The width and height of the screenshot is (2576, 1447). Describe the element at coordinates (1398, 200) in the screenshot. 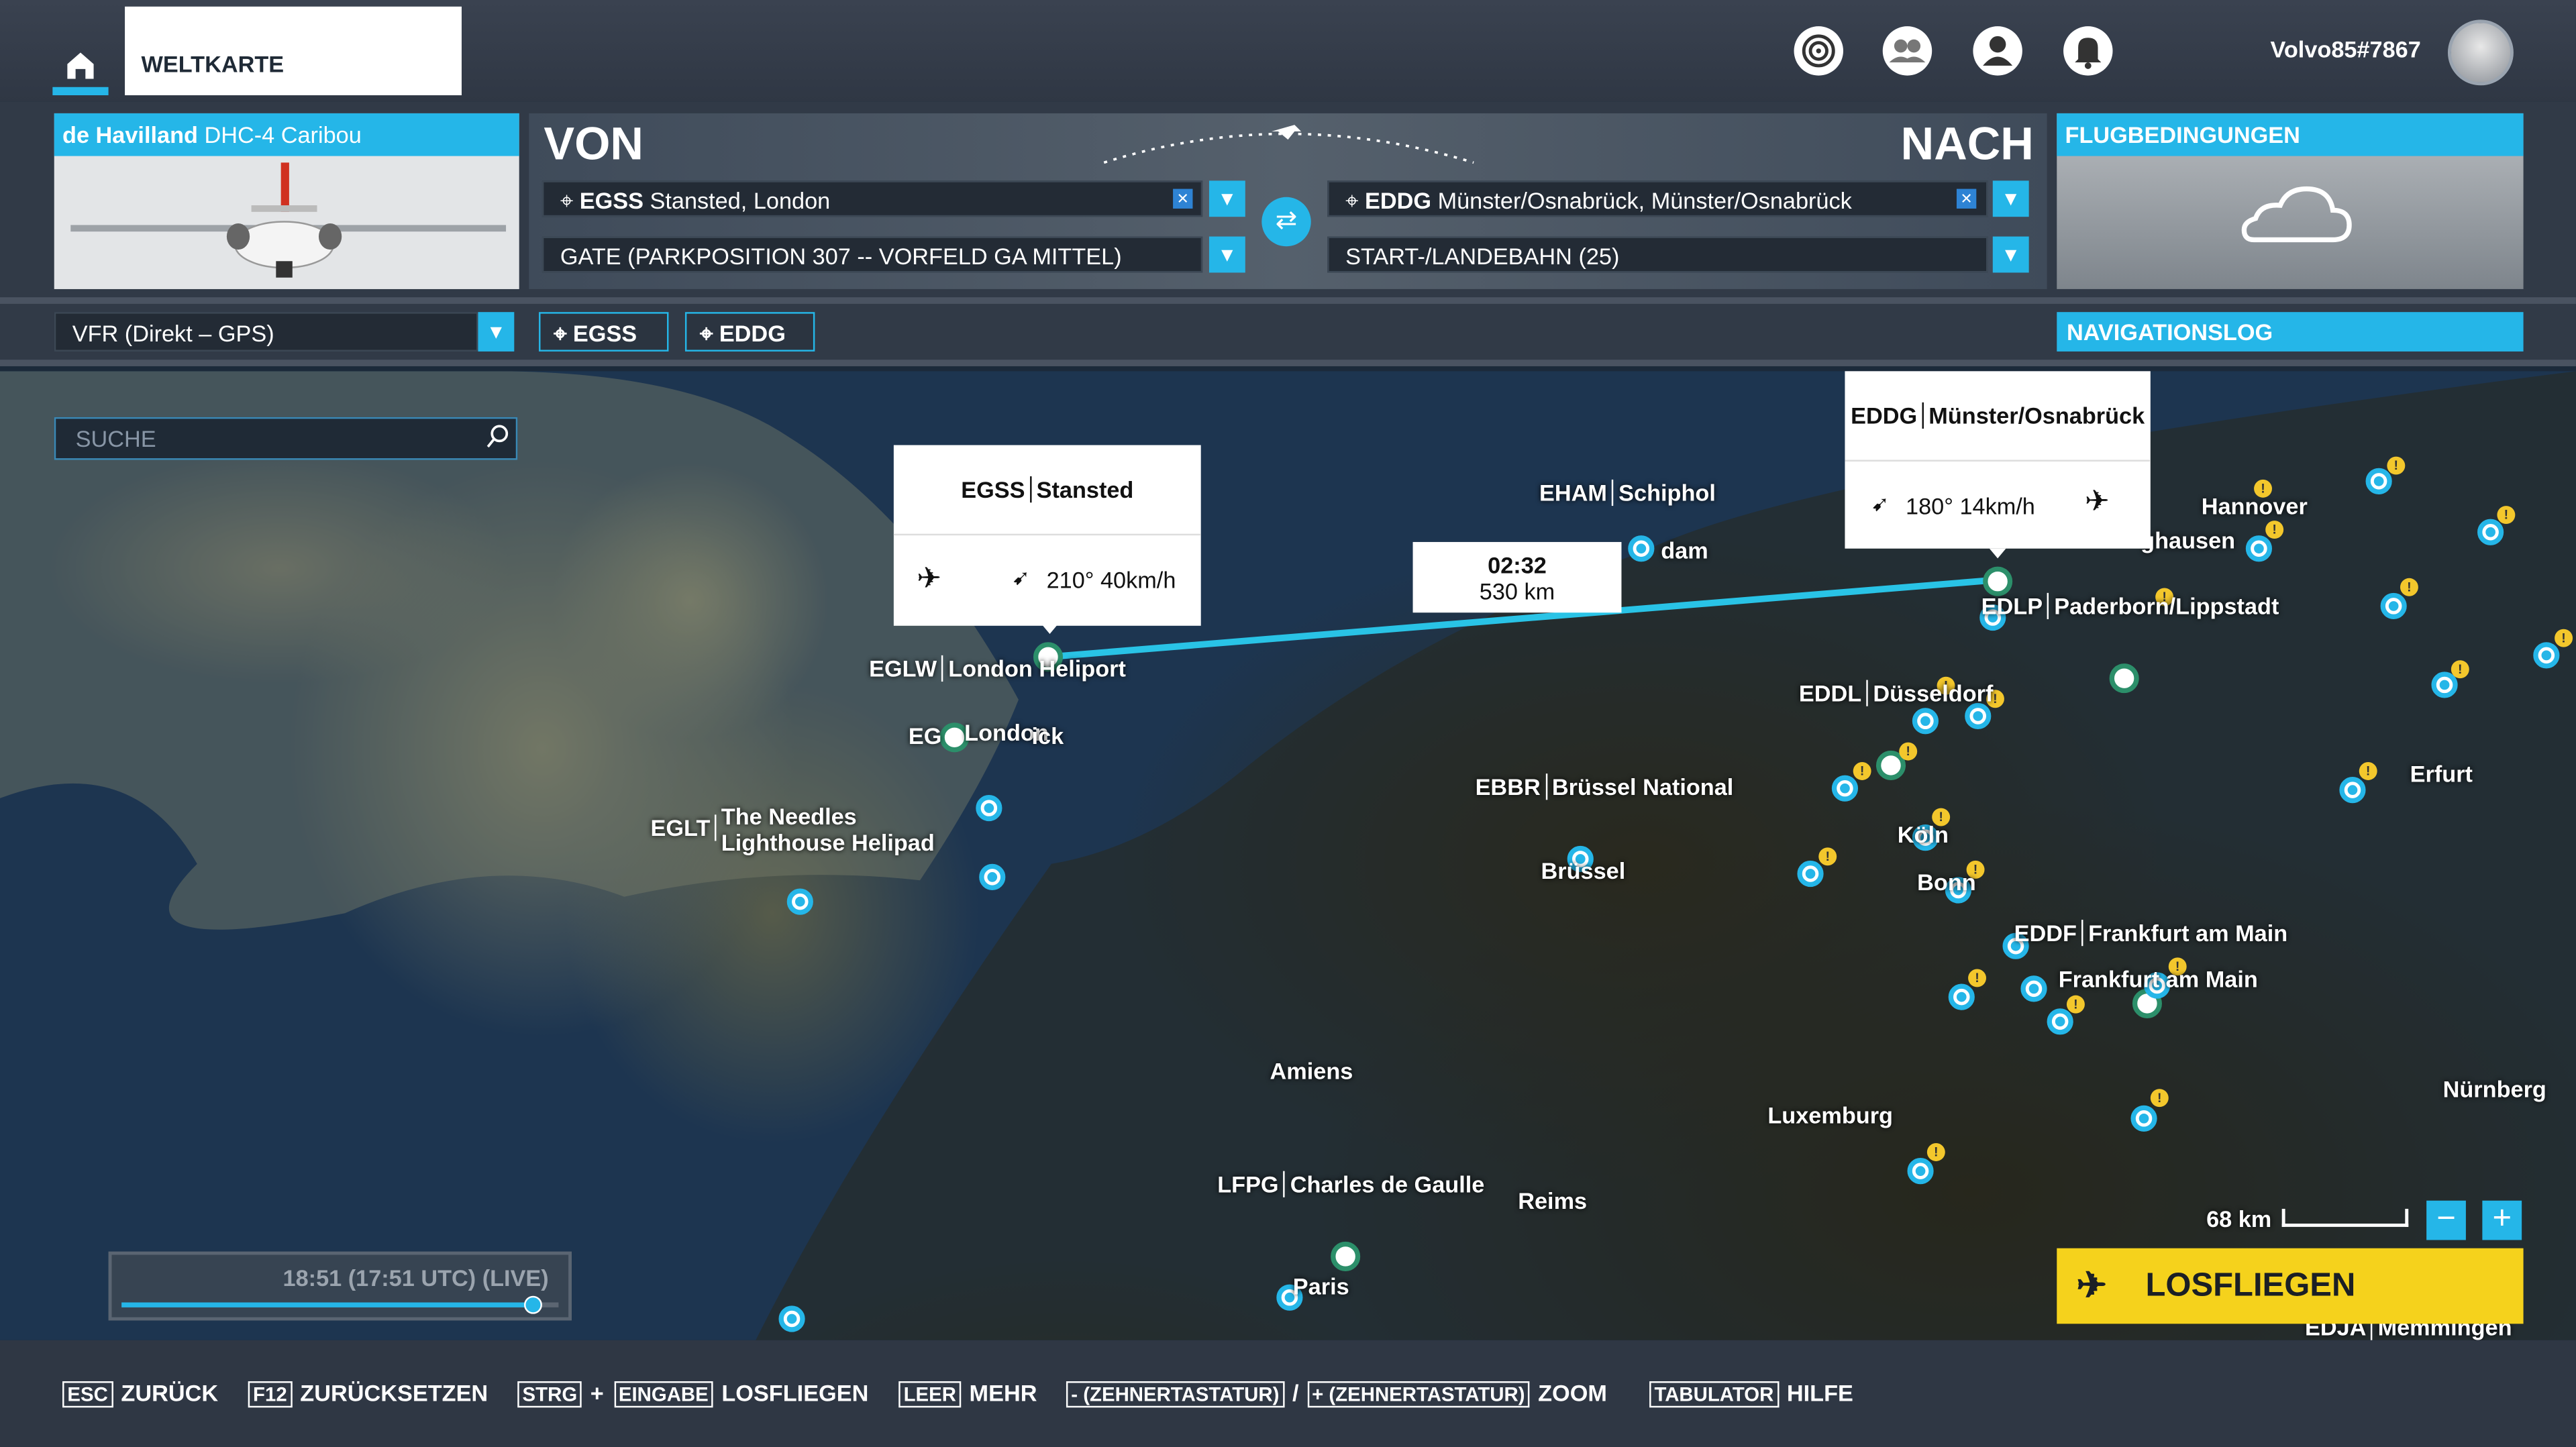

I see `arrival-code: EDDG` at that location.